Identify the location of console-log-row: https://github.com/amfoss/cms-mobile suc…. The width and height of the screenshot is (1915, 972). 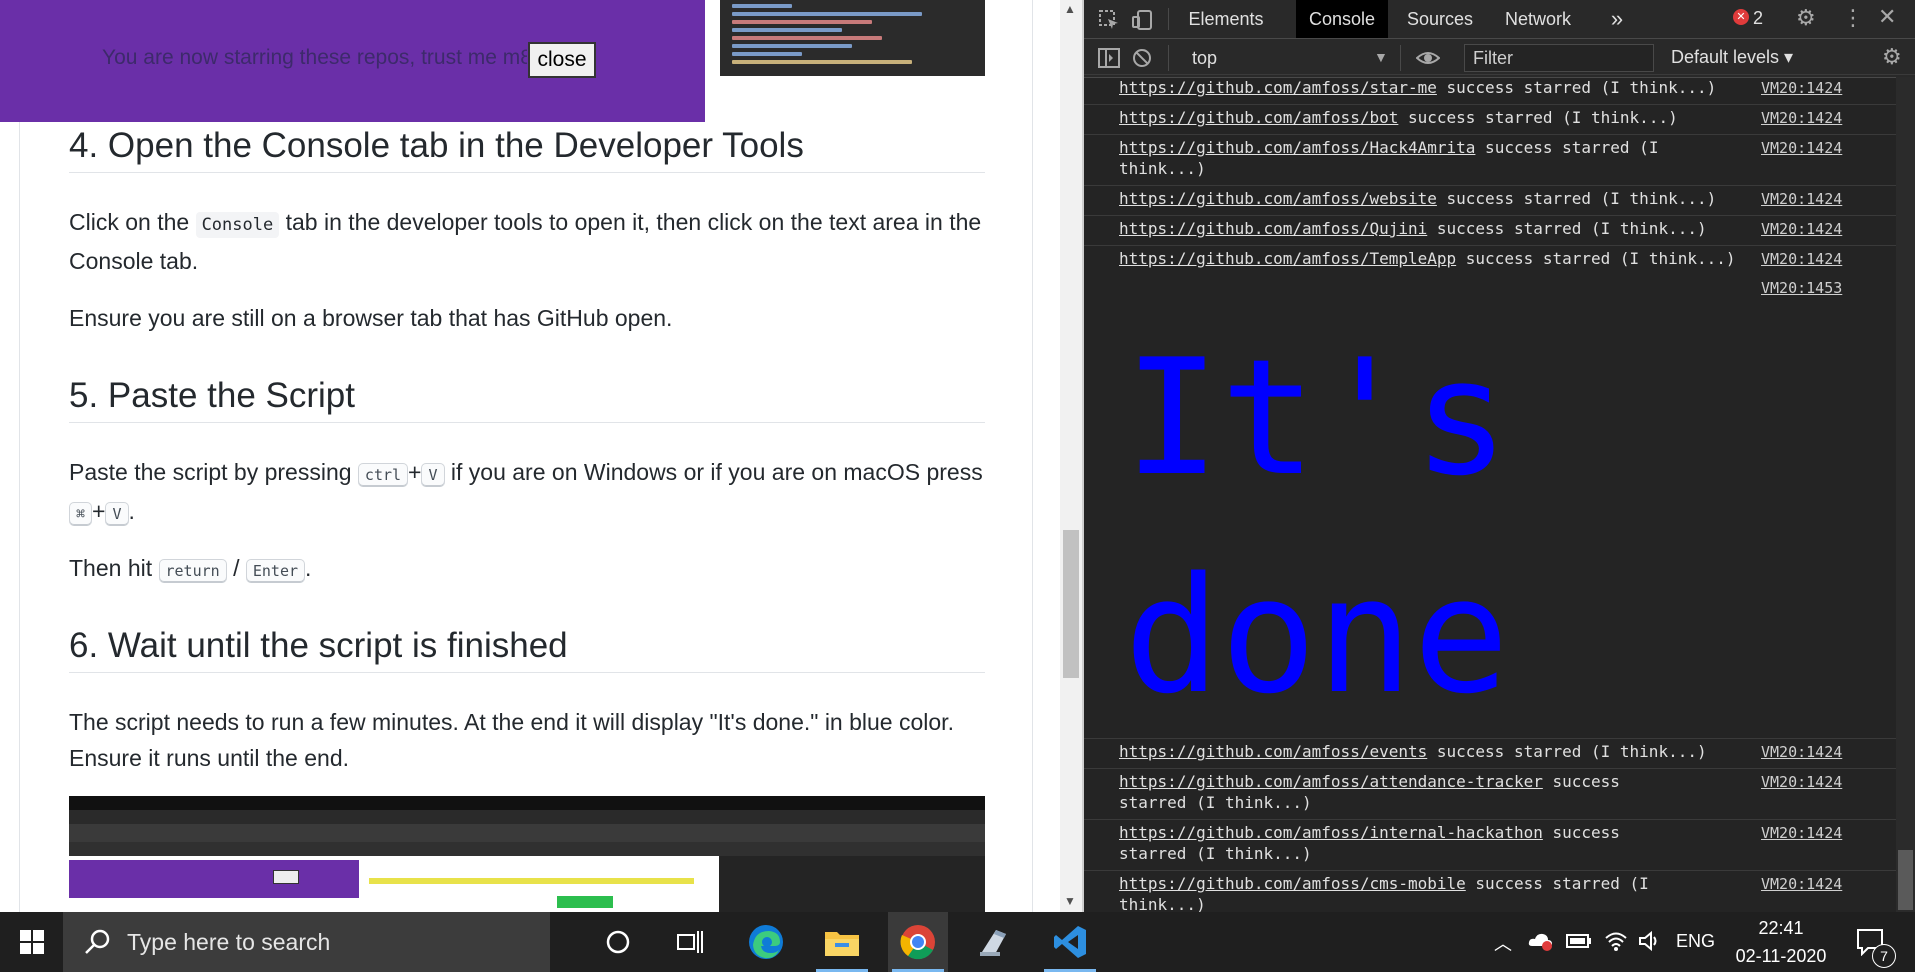
(1399, 892).